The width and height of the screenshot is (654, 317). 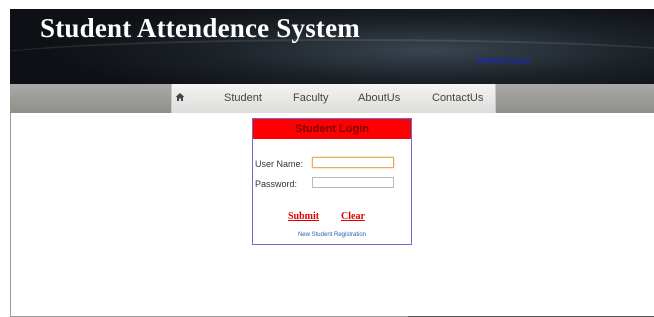 I want to click on submit-button: Submit, so click(x=303, y=216).